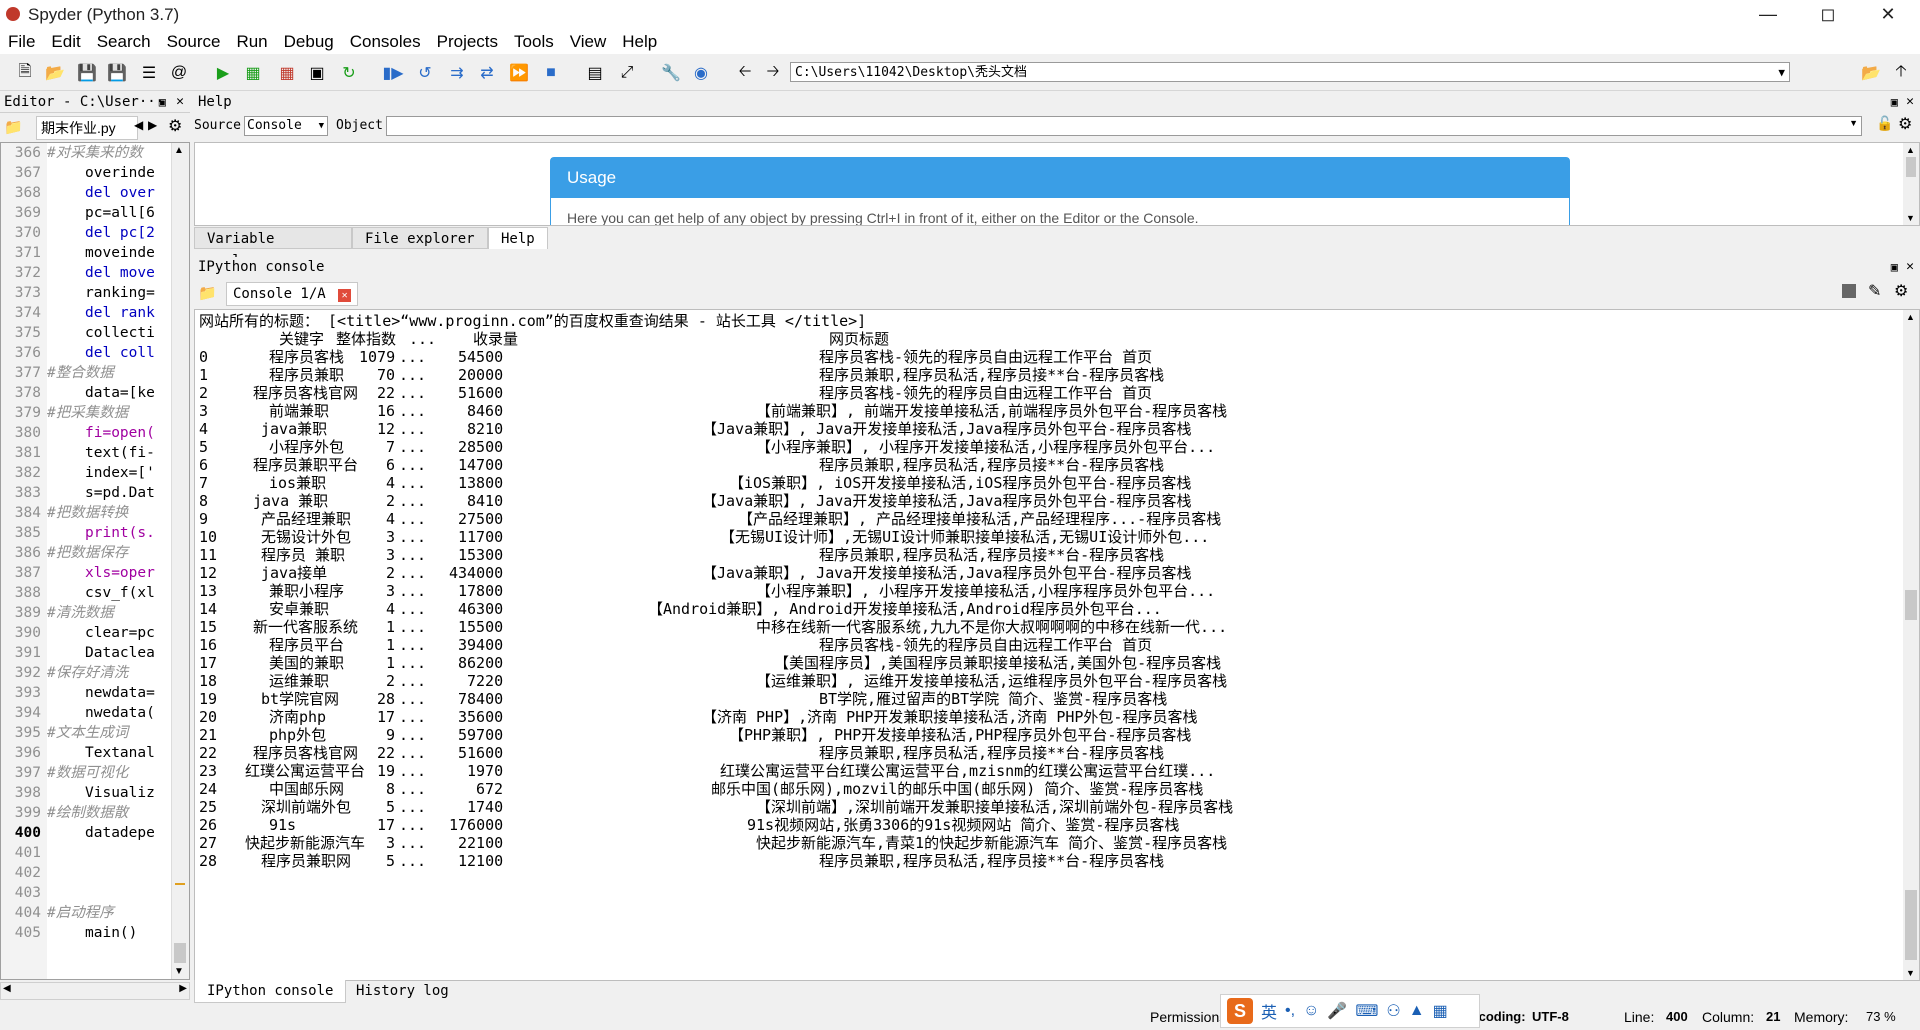 The width and height of the screenshot is (1920, 1030). I want to click on step-into-icon: ⇉, so click(457, 73).